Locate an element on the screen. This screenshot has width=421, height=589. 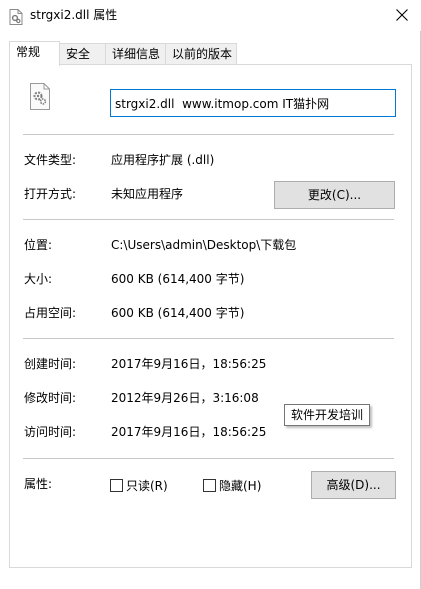
hidden-label: 隐藏(H) is located at coordinates (240, 486).